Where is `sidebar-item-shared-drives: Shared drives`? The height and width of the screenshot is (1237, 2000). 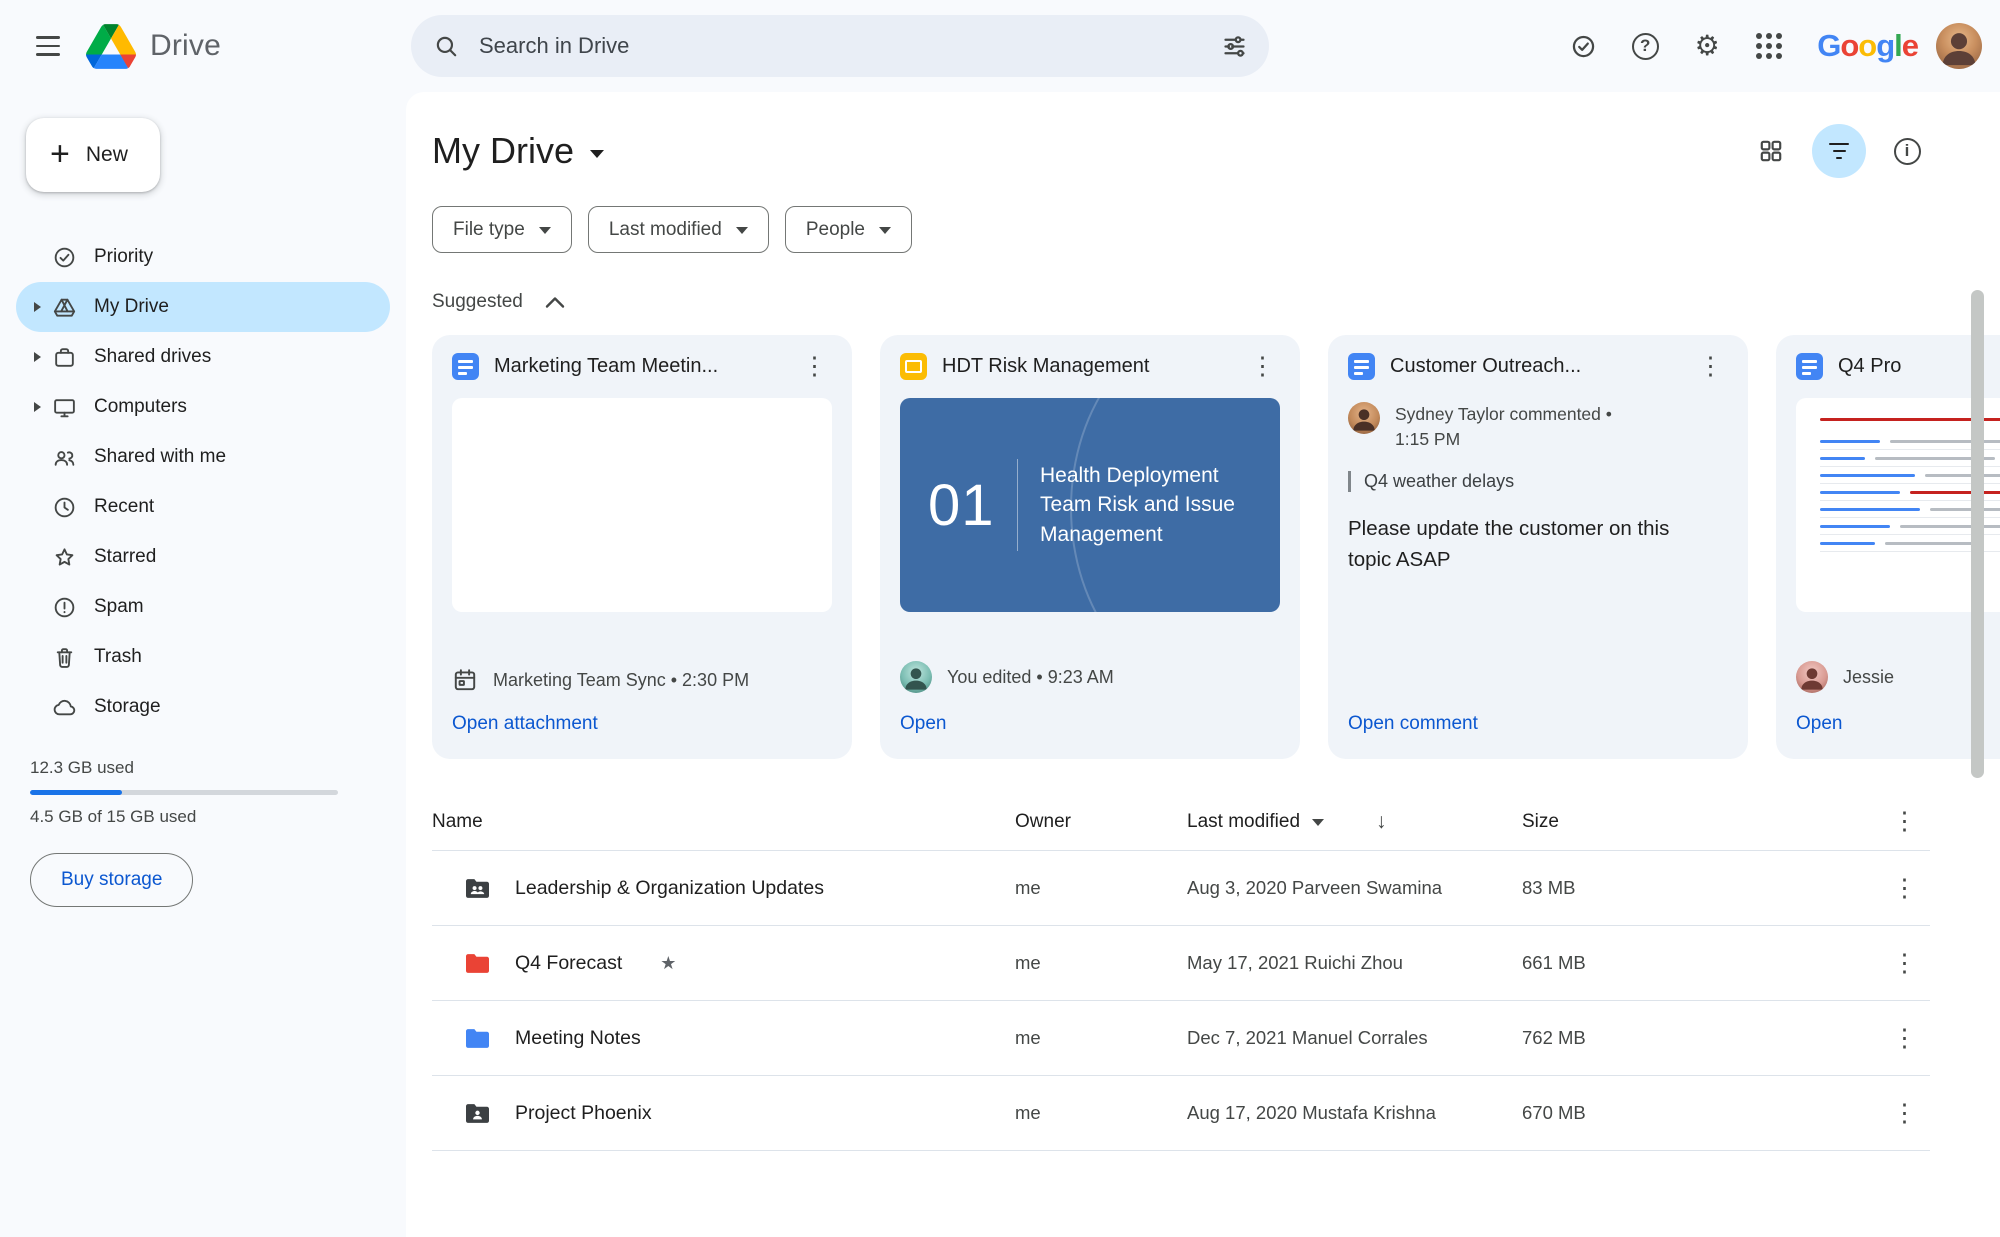
sidebar-item-shared-drives: Shared drives is located at coordinates (203, 357).